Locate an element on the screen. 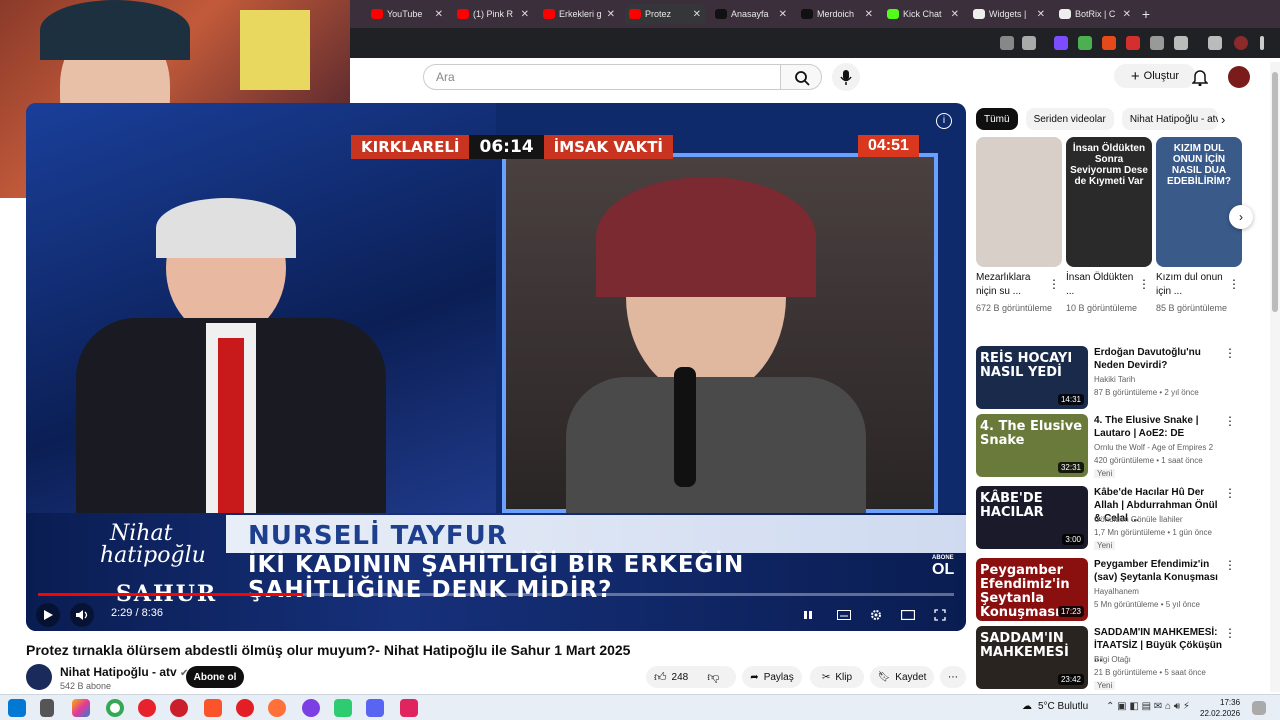  system-tray-icons: ⌃ ▣ ◧ ▤ ✉ ⌂ 🔊︎ ⚡ is located at coordinates (1148, 706).